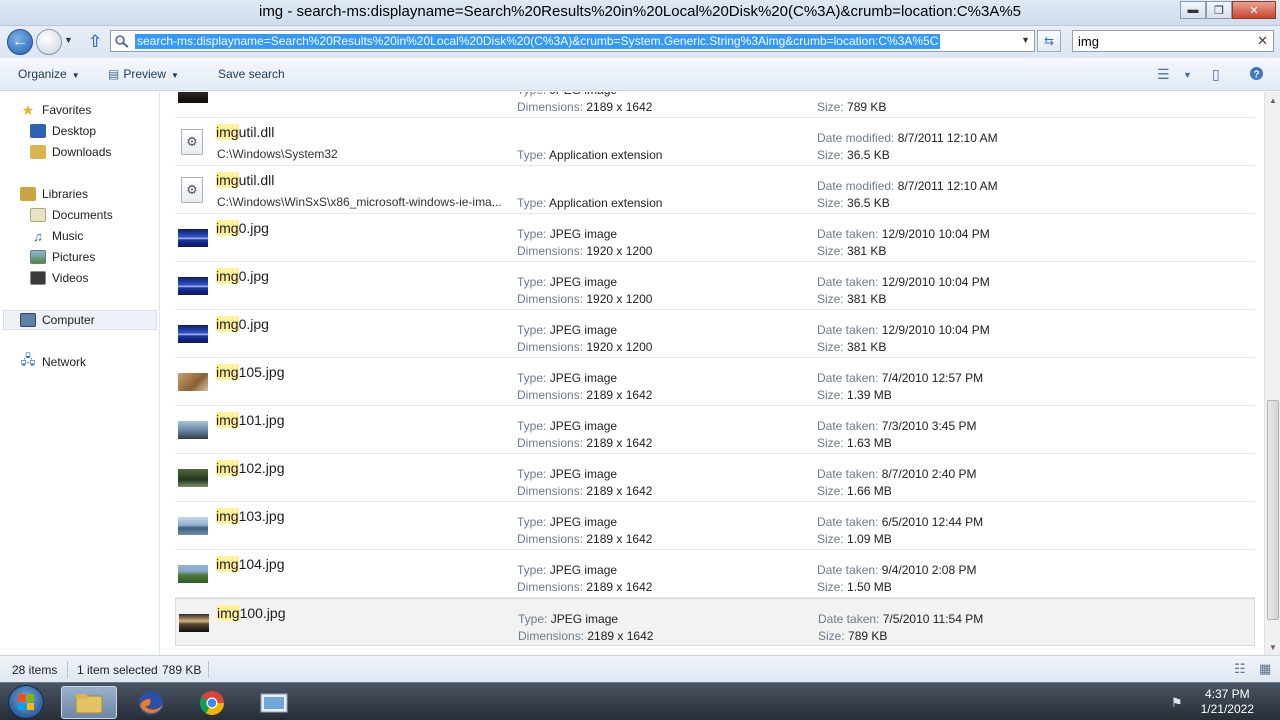  What do you see at coordinates (68, 40) in the screenshot?
I see `recent-pages-dropdown: ▼` at bounding box center [68, 40].